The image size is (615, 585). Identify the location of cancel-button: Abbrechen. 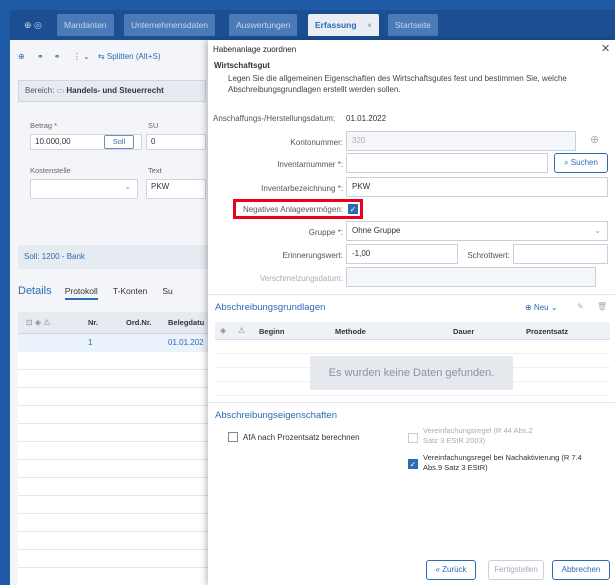
(581, 570).